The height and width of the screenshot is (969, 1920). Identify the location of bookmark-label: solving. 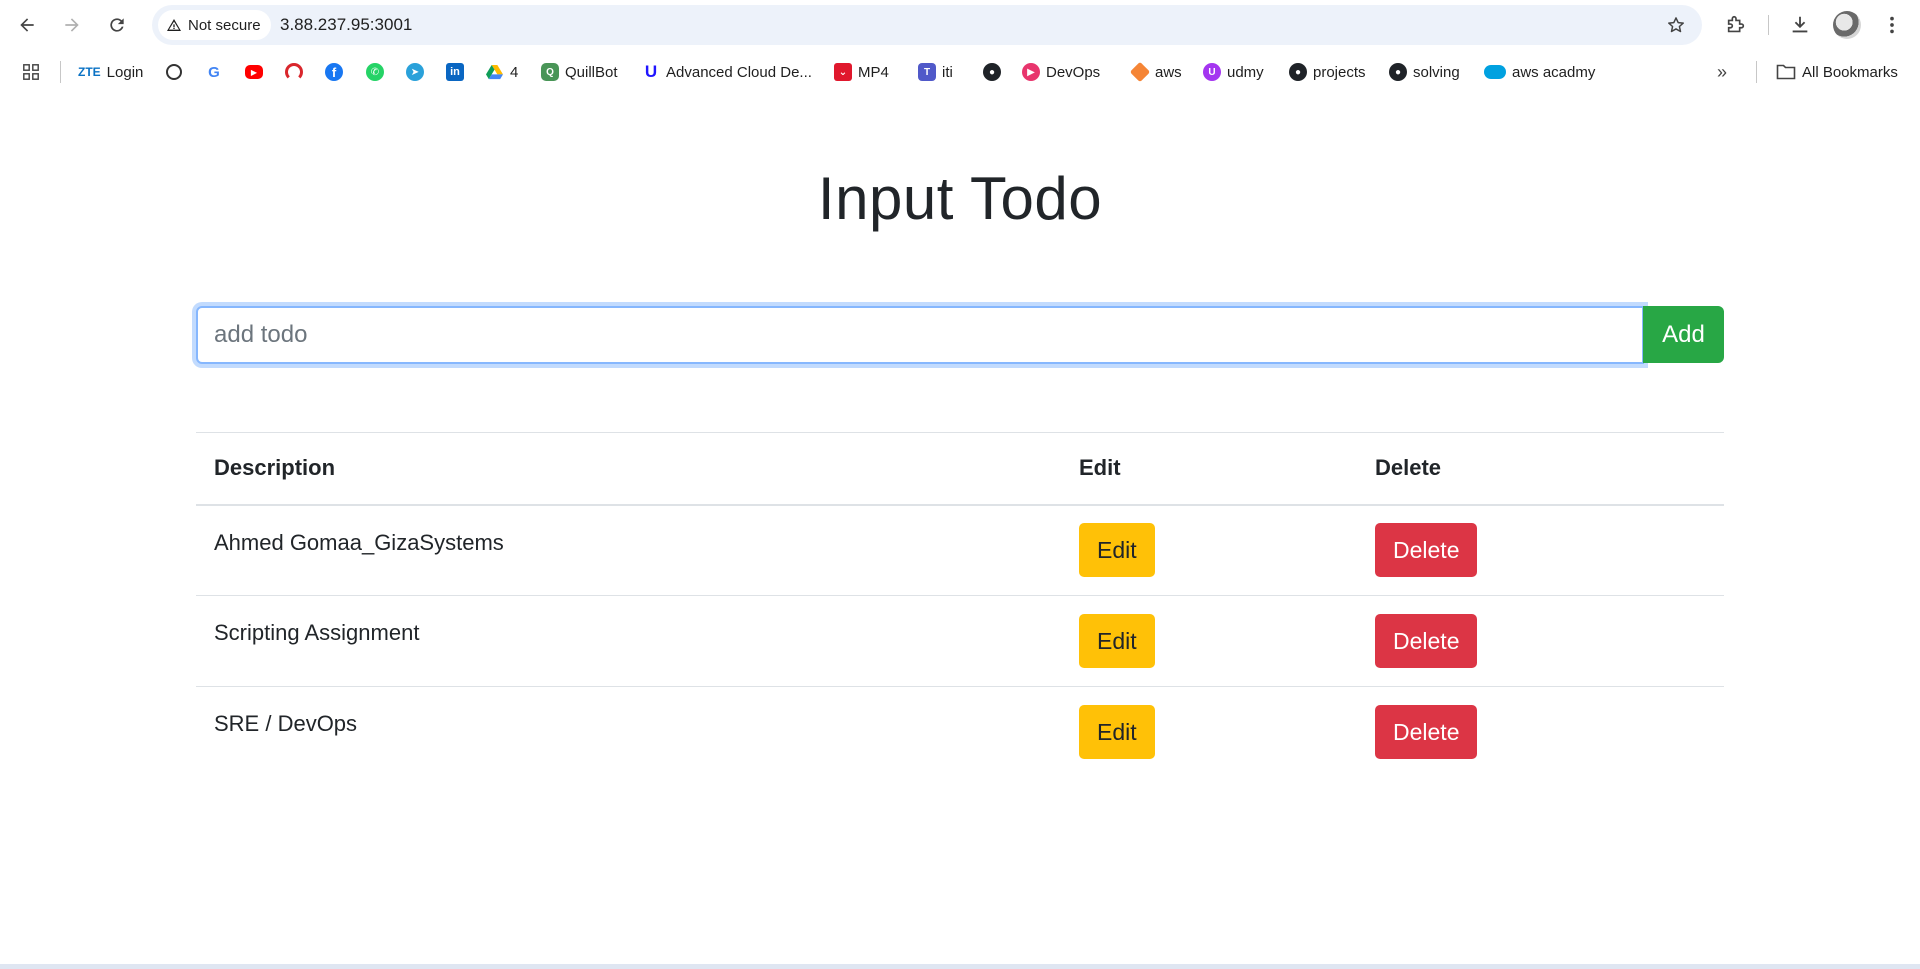
(1436, 72).